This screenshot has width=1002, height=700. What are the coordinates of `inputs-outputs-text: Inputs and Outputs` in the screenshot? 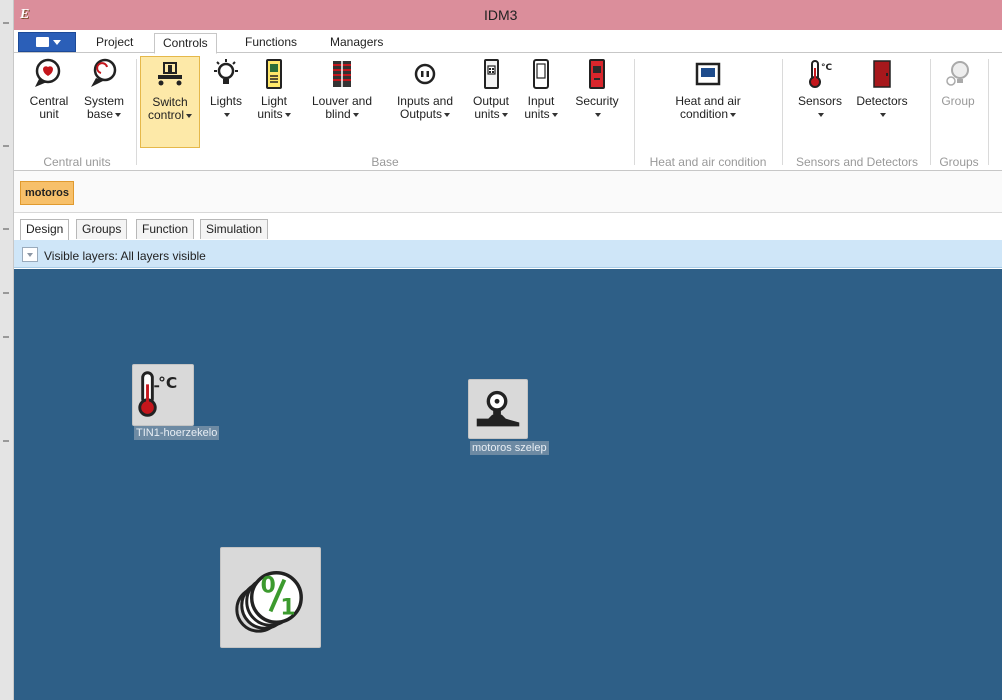 It's located at (425, 107).